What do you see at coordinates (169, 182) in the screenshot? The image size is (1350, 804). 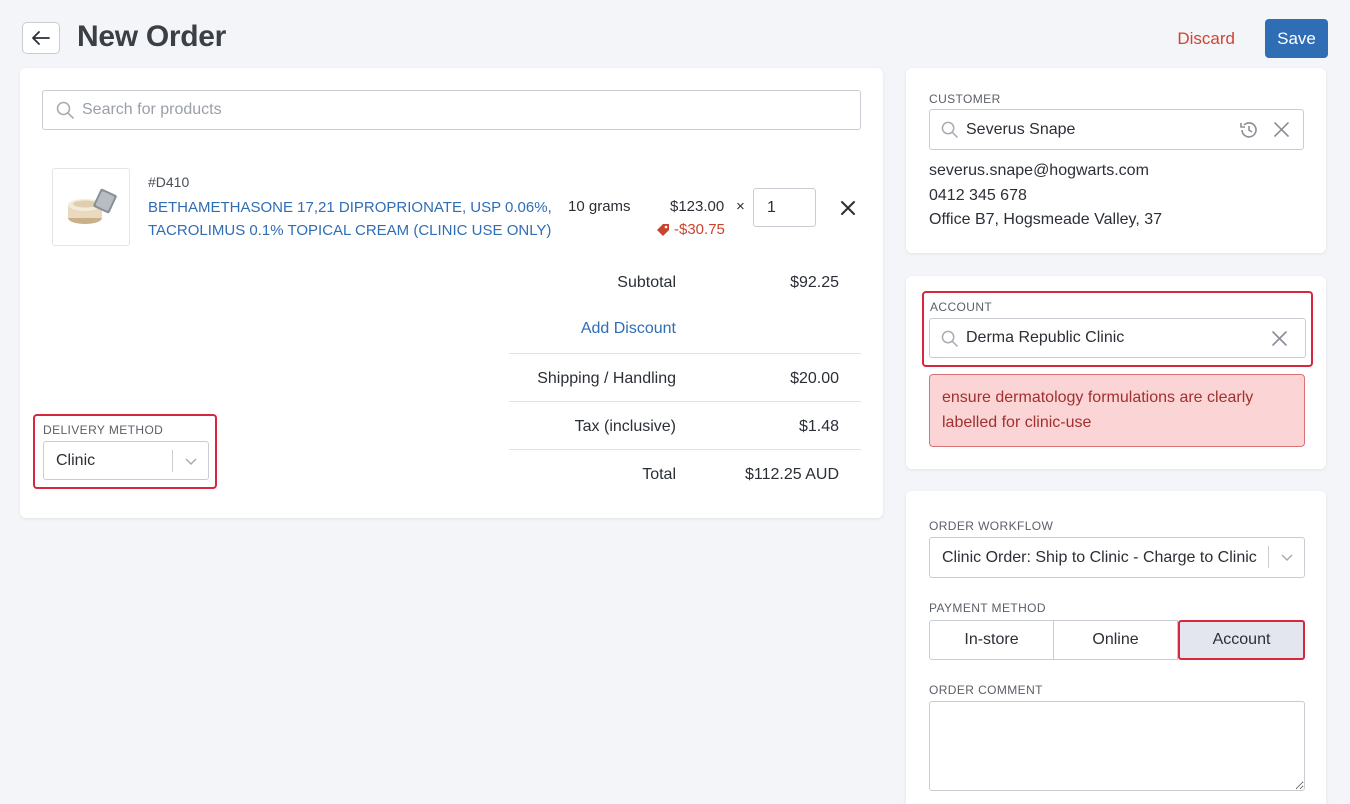 I see `product-sku: #D410` at bounding box center [169, 182].